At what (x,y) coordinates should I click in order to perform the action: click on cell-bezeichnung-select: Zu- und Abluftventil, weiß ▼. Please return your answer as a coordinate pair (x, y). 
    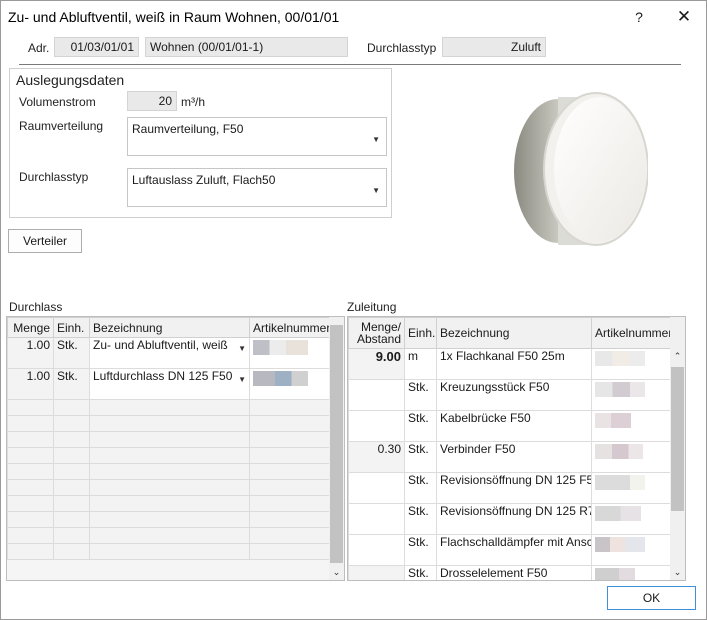
    Looking at the image, I should click on (169, 353).